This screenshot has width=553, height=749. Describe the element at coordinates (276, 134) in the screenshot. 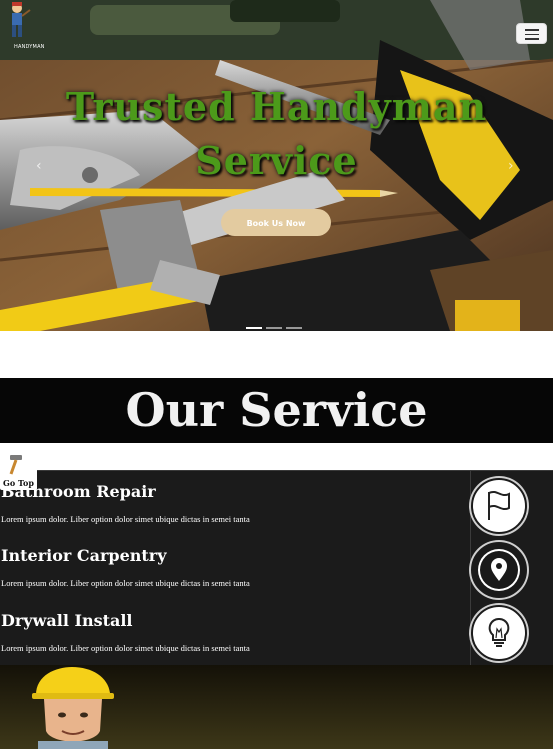

I see `hero-title: Trusted Handyman Service` at that location.